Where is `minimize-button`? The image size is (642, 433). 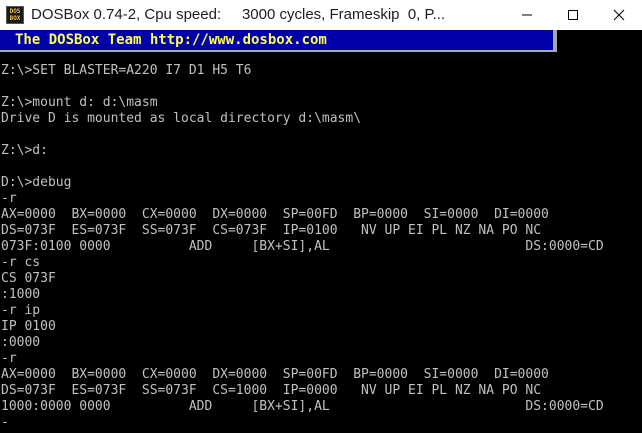
minimize-button is located at coordinates (527, 15).